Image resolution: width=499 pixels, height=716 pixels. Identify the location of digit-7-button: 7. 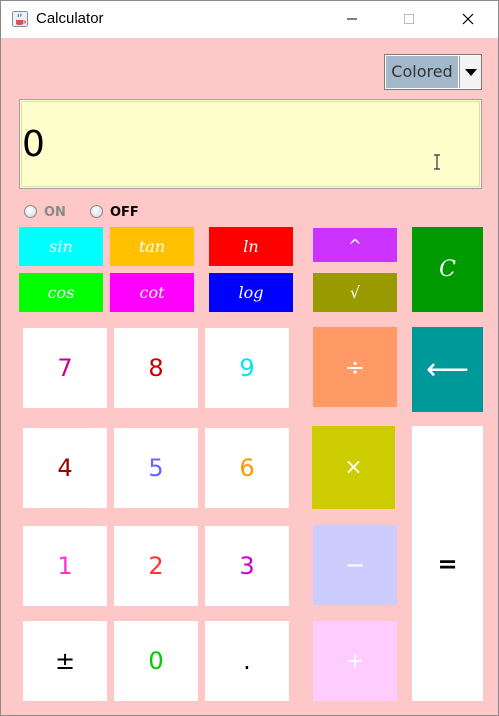
(65, 368).